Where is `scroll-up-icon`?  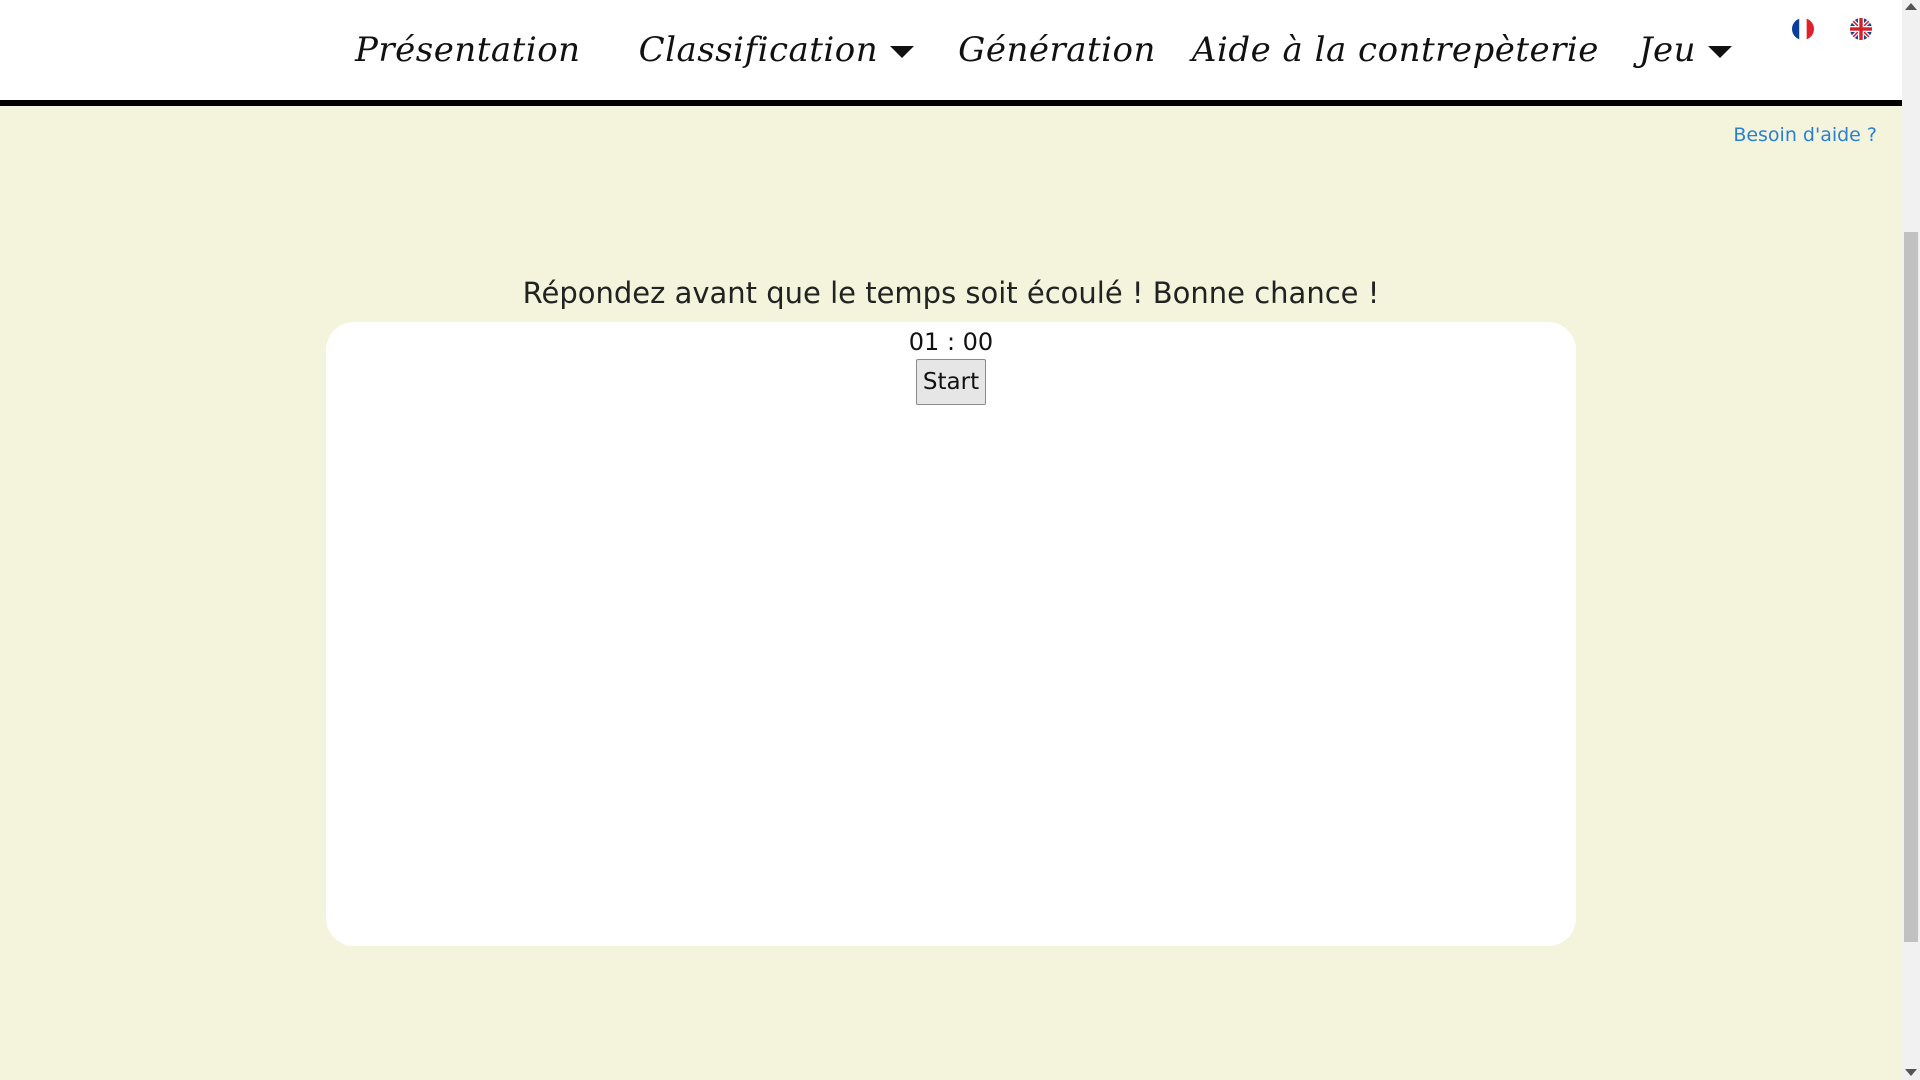 scroll-up-icon is located at coordinates (1911, 6).